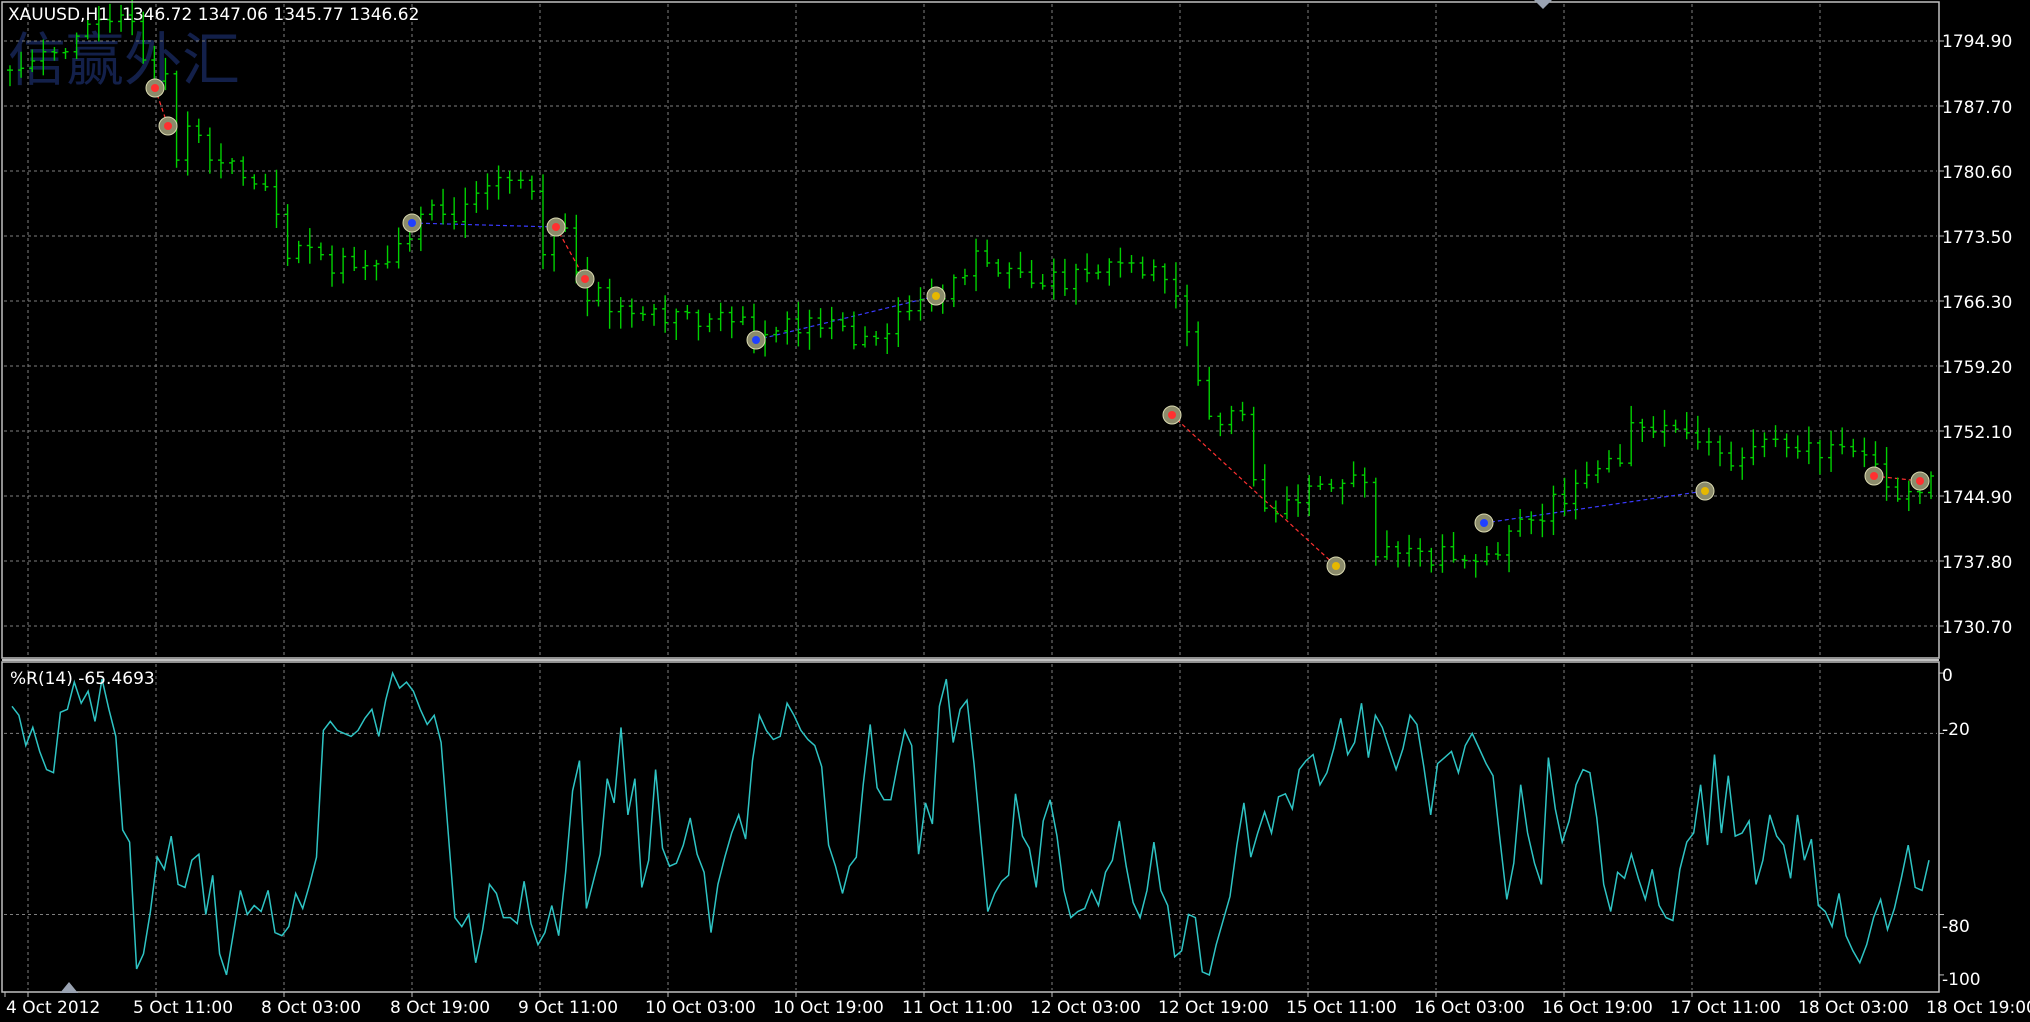 Image resolution: width=2030 pixels, height=1022 pixels. What do you see at coordinates (1341, 1008) in the screenshot?
I see `time-axis-label: 15 Oct 11:00` at bounding box center [1341, 1008].